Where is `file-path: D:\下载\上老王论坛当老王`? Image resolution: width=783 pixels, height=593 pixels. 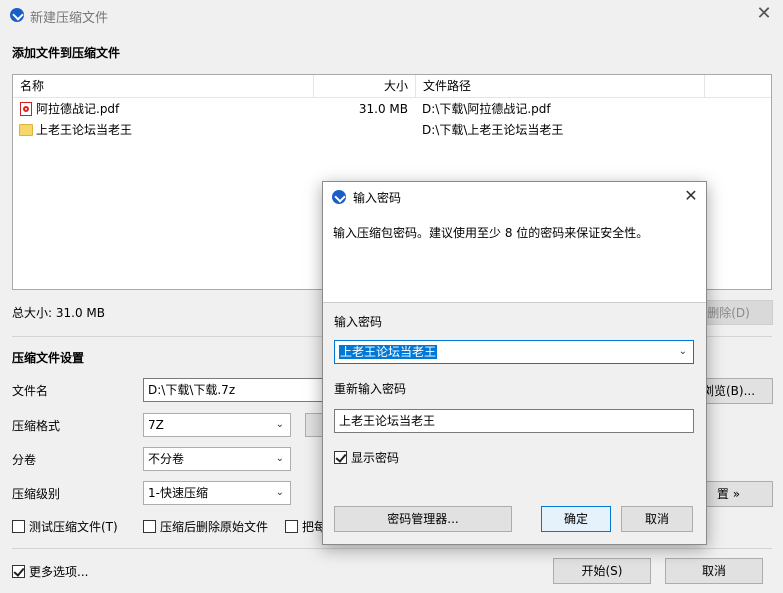 file-path: D:\下载\上老王论坛当老王 is located at coordinates (493, 130).